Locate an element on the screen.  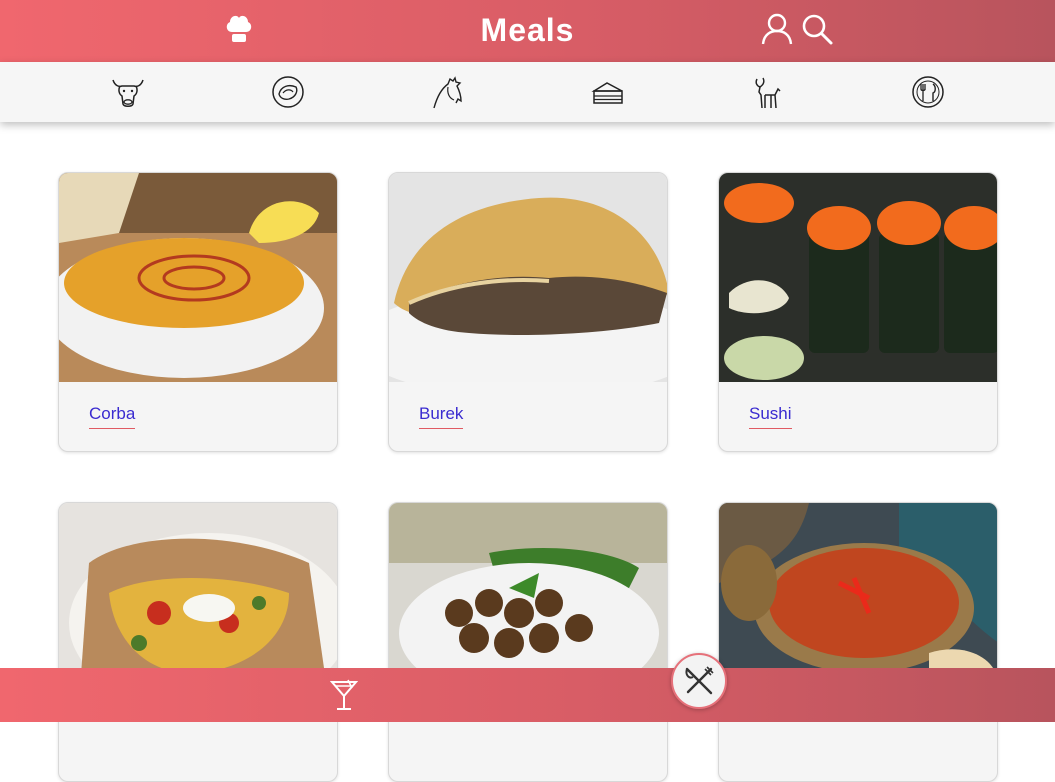
meal-name: Corba is located at coordinates (112, 416).